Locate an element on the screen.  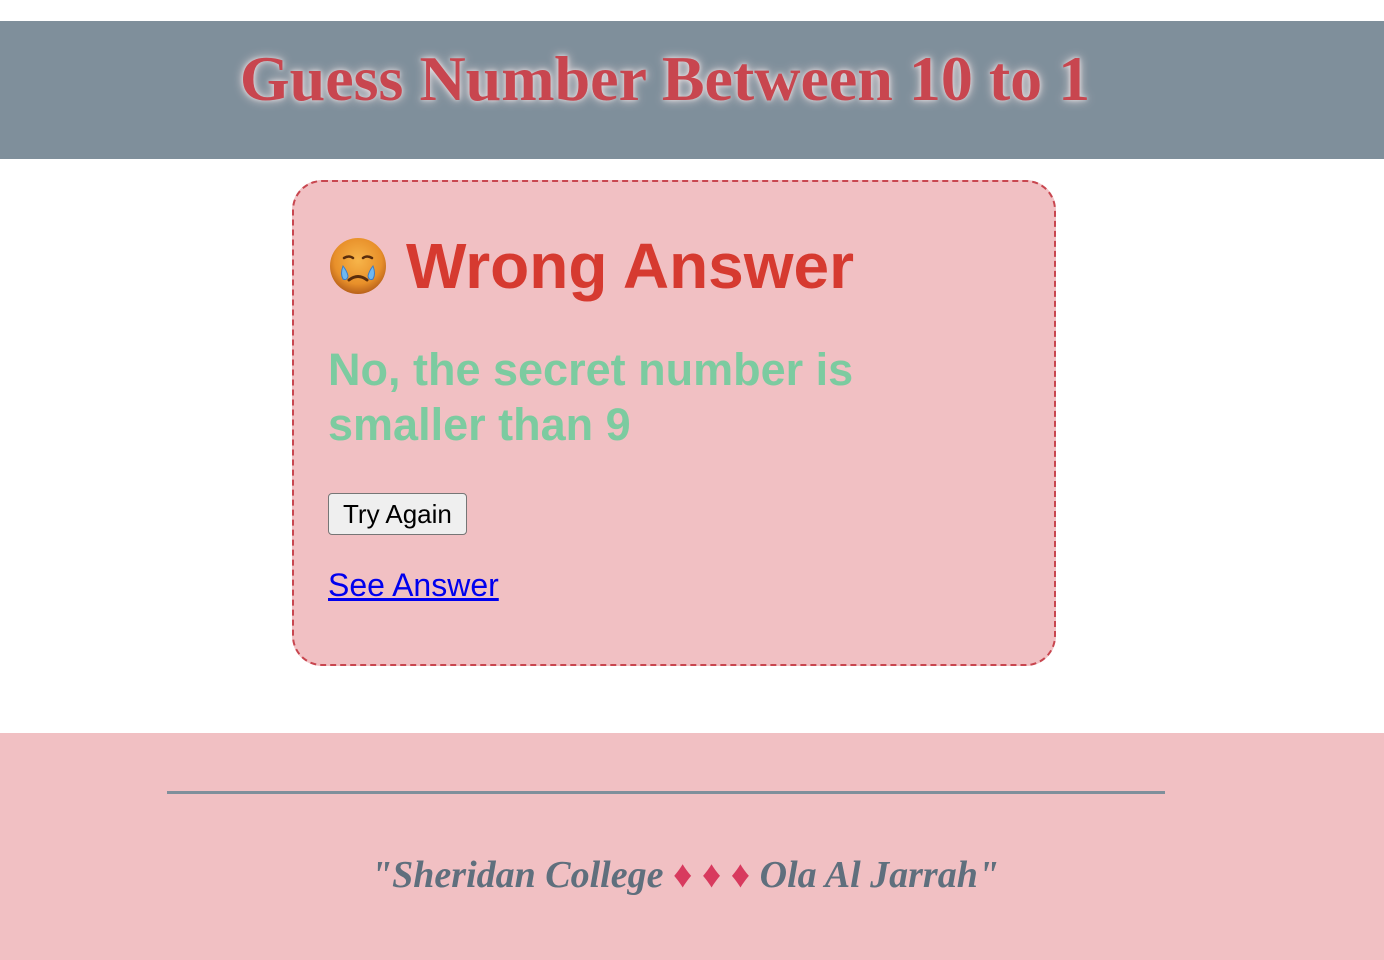
result-heading-row: Wrong Answer is located at coordinates (591, 266).